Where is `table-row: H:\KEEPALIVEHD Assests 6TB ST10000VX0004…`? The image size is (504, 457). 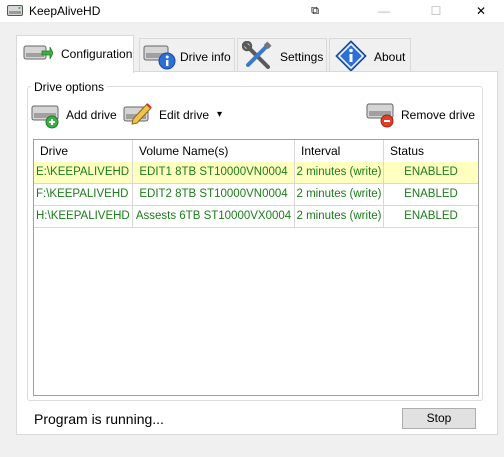 table-row: H:\KEEPALIVEHD Assests 6TB ST10000VX0004… is located at coordinates (256, 217).